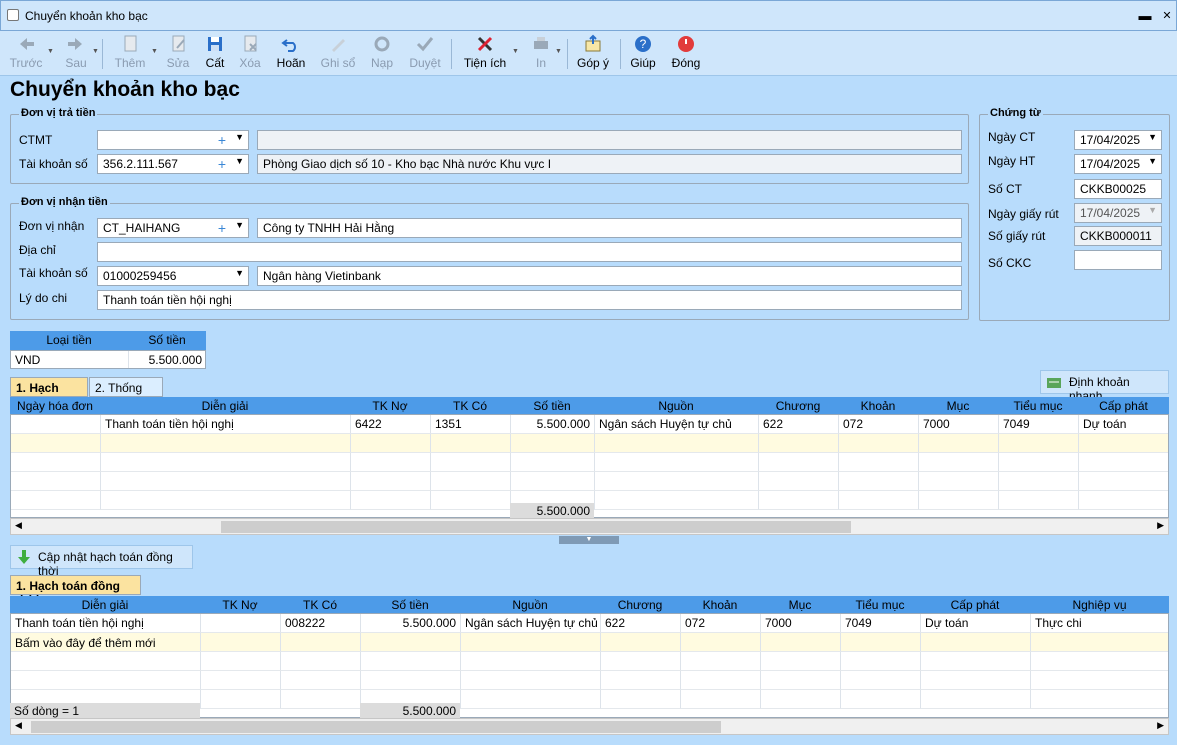  Describe the element at coordinates (1167, 16) in the screenshot. I see `close-window-button: ✕` at that location.